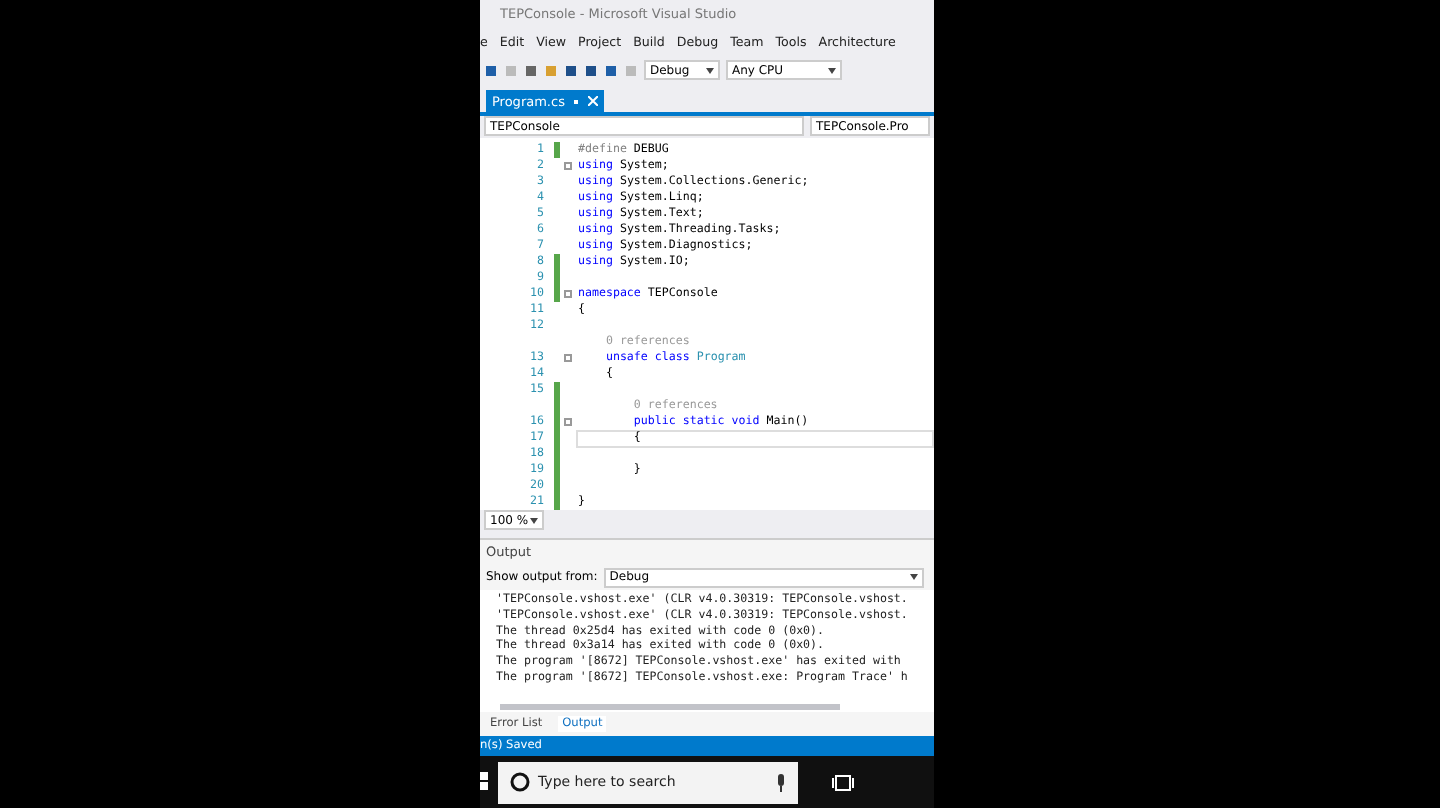 The image size is (1440, 808). What do you see at coordinates (781, 782) in the screenshot?
I see `microphone-icon` at bounding box center [781, 782].